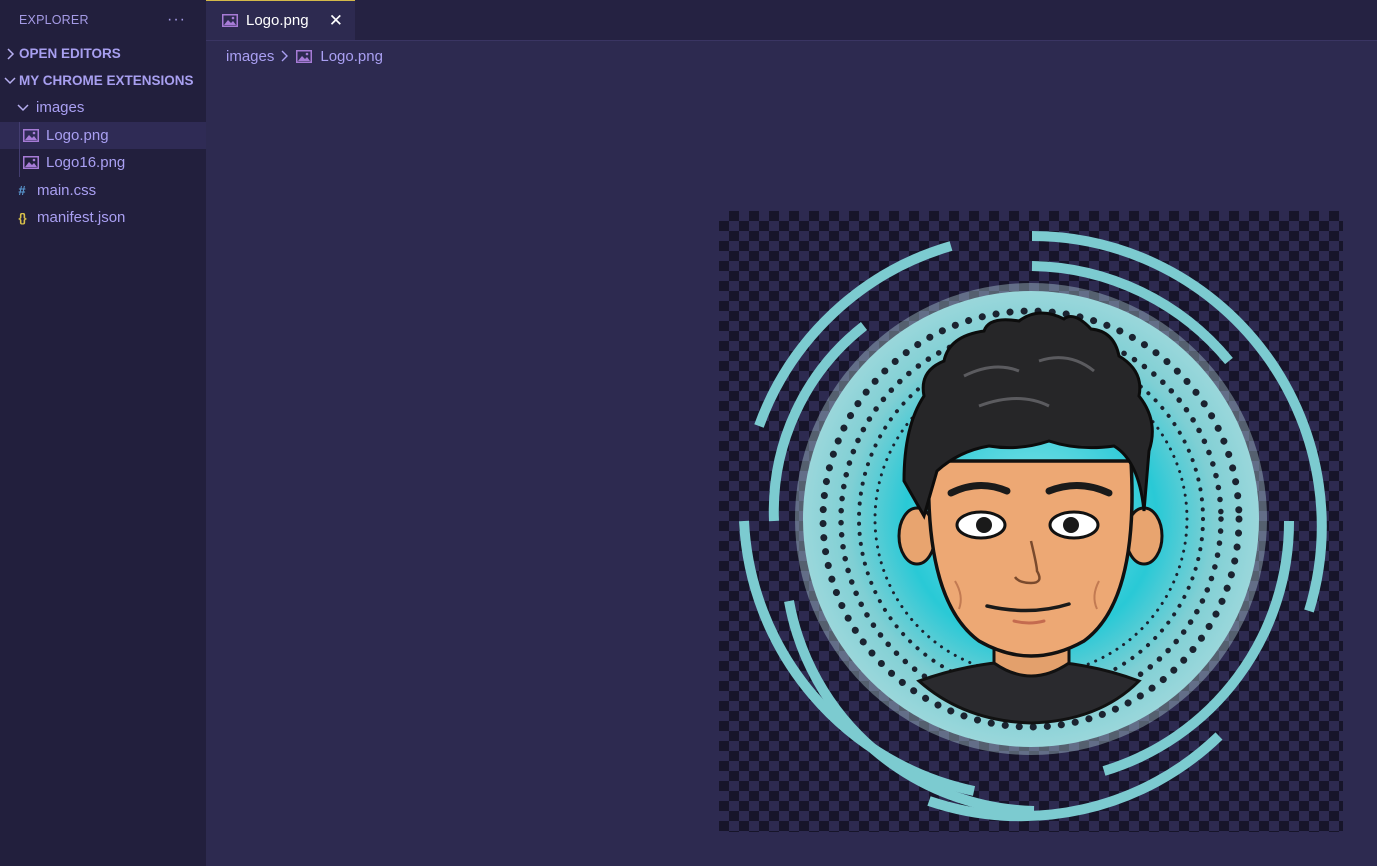 The width and height of the screenshot is (1377, 866). I want to click on tab-logo-png: Logo.png ✕, so click(280, 20).